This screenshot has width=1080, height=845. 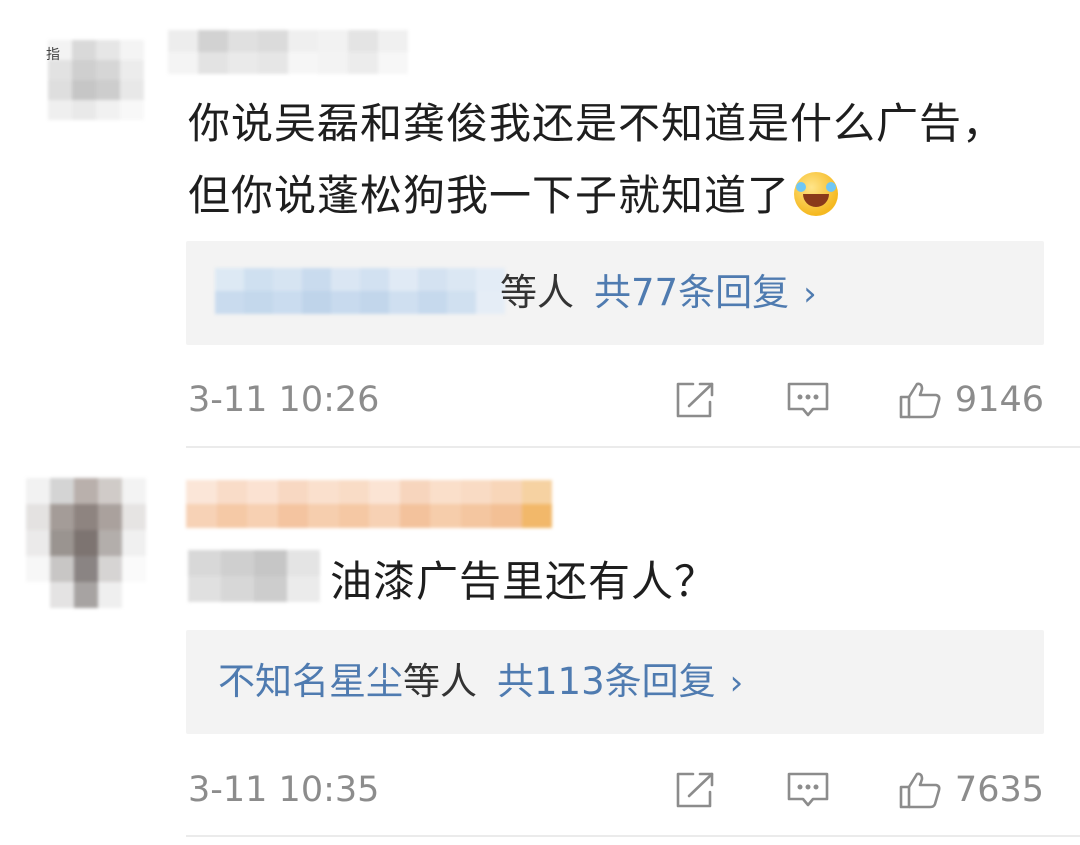 I want to click on replies-summary: 不知名星尘等人 共113条回复 ›, so click(x=480, y=682).